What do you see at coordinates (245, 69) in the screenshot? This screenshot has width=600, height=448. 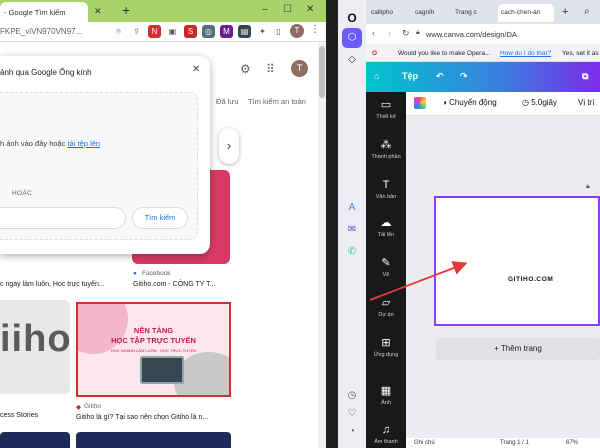 I see `settings-gear-icon: ⚙` at bounding box center [245, 69].